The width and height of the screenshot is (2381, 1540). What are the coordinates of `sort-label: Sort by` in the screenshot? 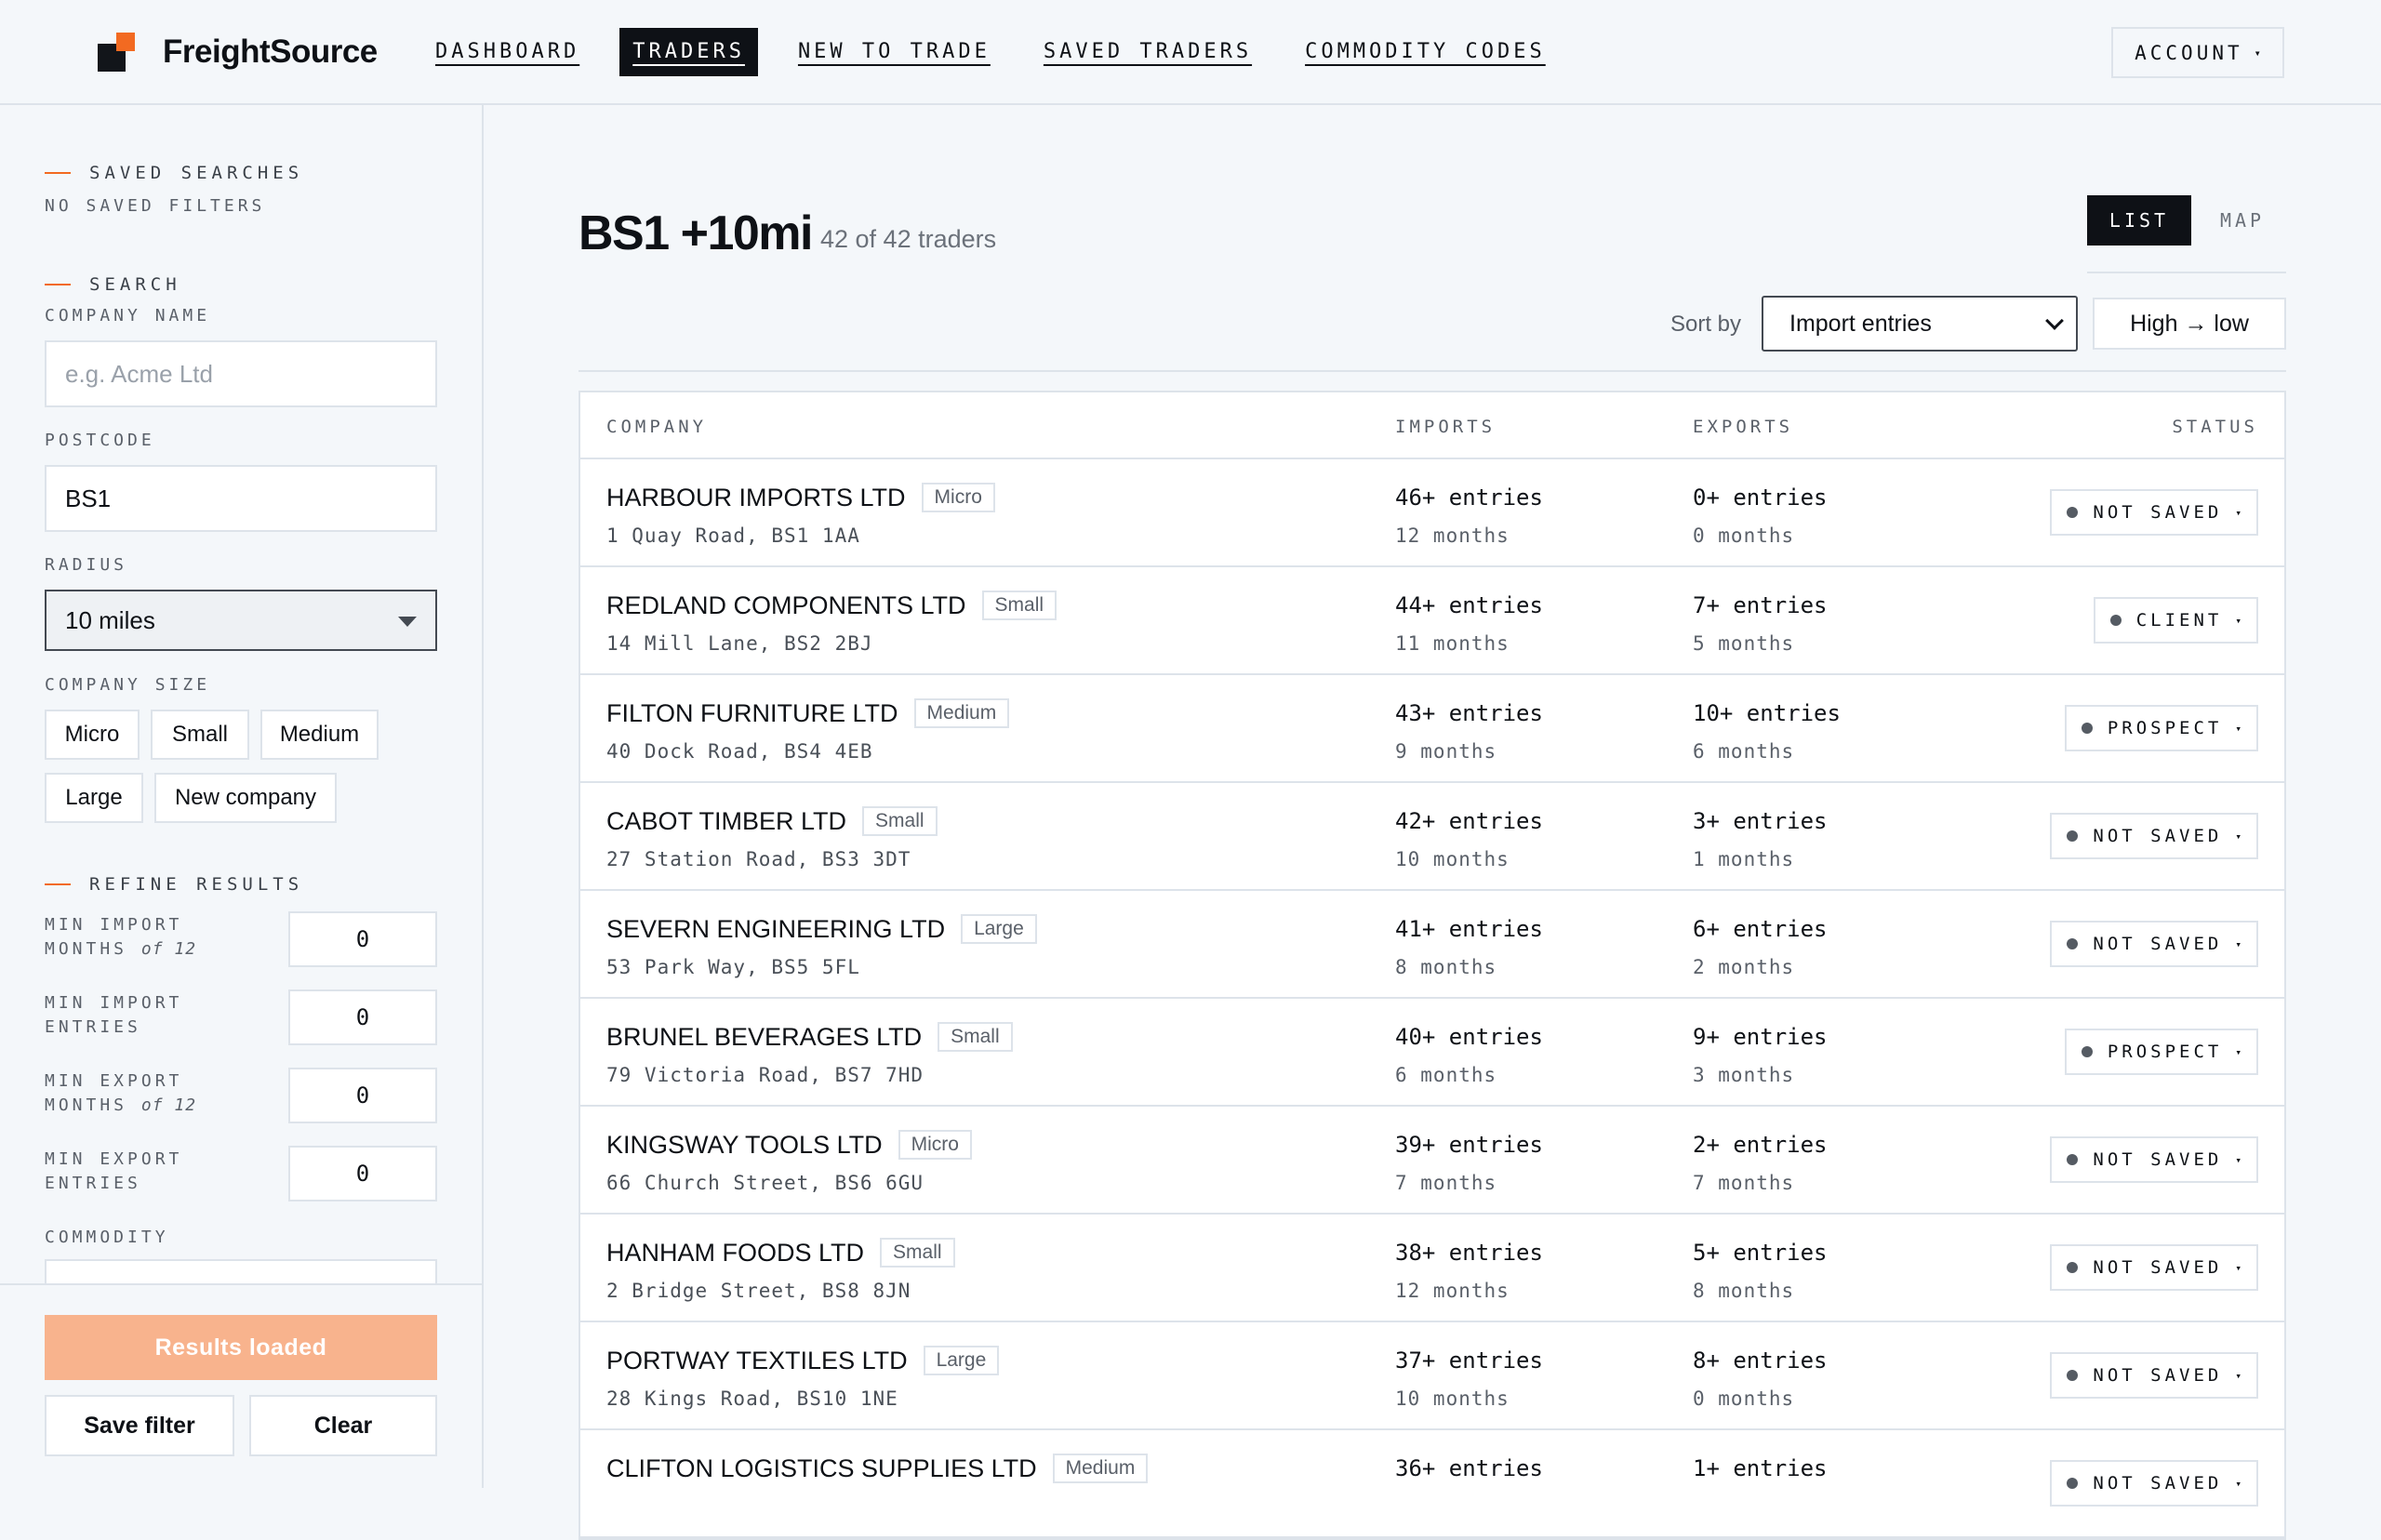 It's located at (1706, 324).